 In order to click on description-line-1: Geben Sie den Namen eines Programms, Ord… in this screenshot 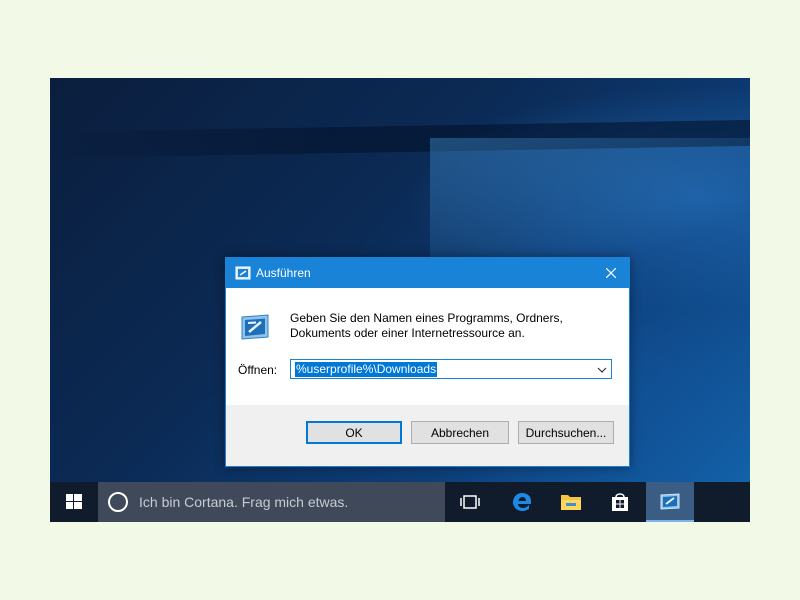, I will do `click(426, 318)`.